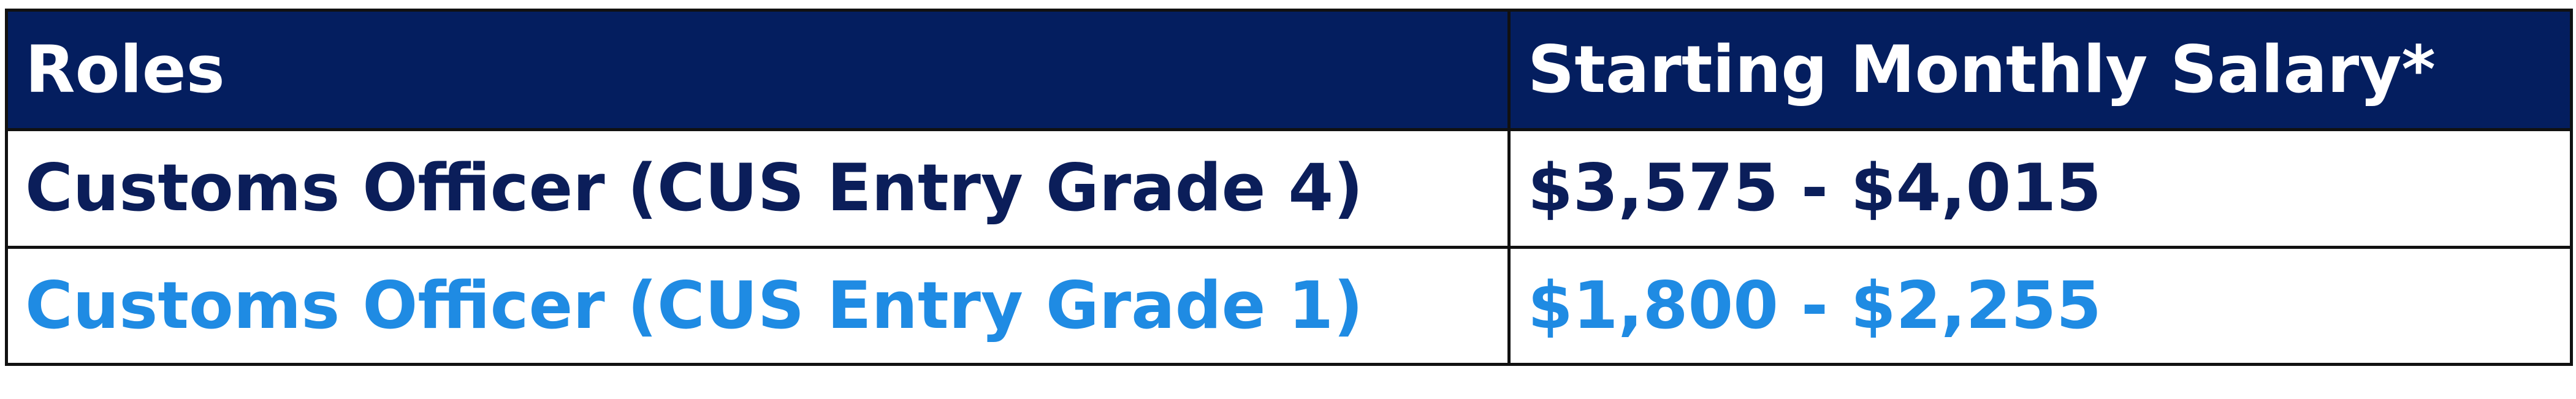 This screenshot has width=2576, height=399. What do you see at coordinates (2040, 188) in the screenshot?
I see `salary-cell: $3,575 - $4,015` at bounding box center [2040, 188].